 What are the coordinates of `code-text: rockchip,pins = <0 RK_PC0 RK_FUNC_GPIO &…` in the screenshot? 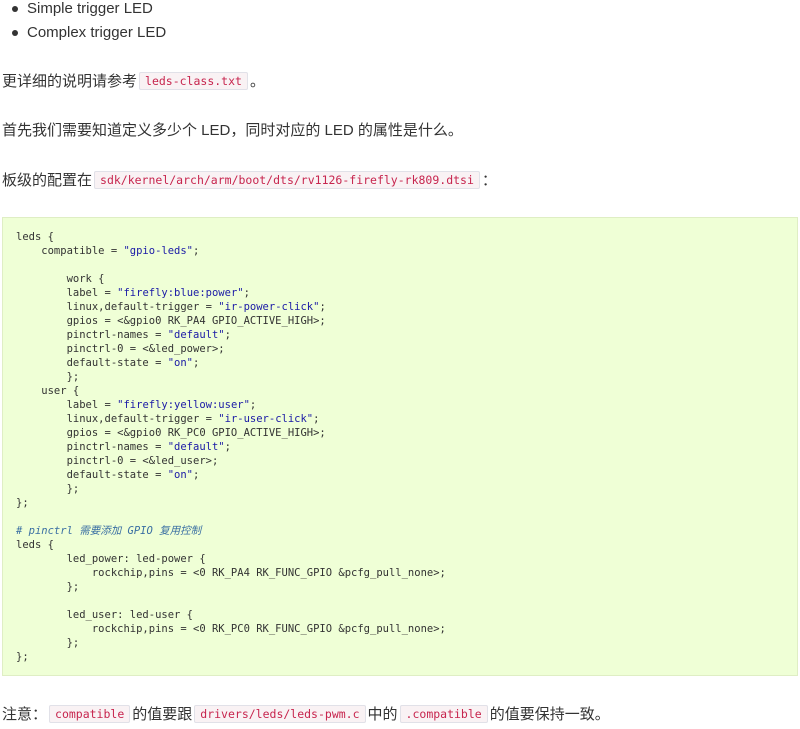 It's located at (231, 629).